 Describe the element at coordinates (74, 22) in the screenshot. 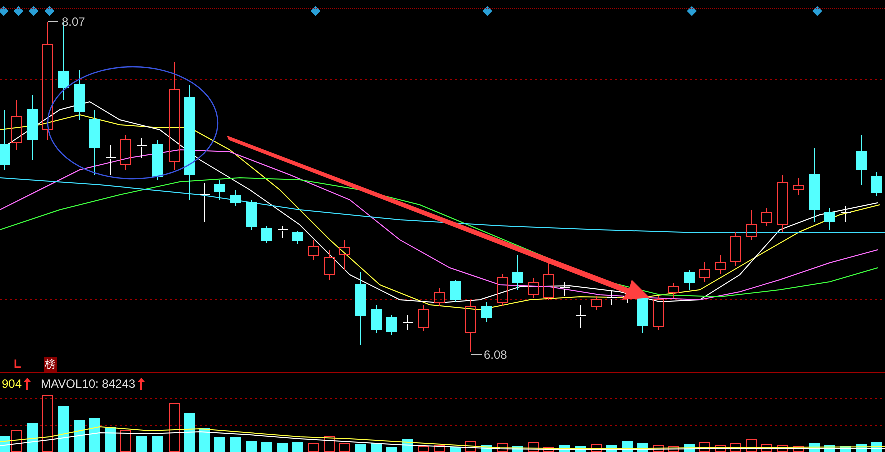

I see `high-price-label: 8.07` at that location.